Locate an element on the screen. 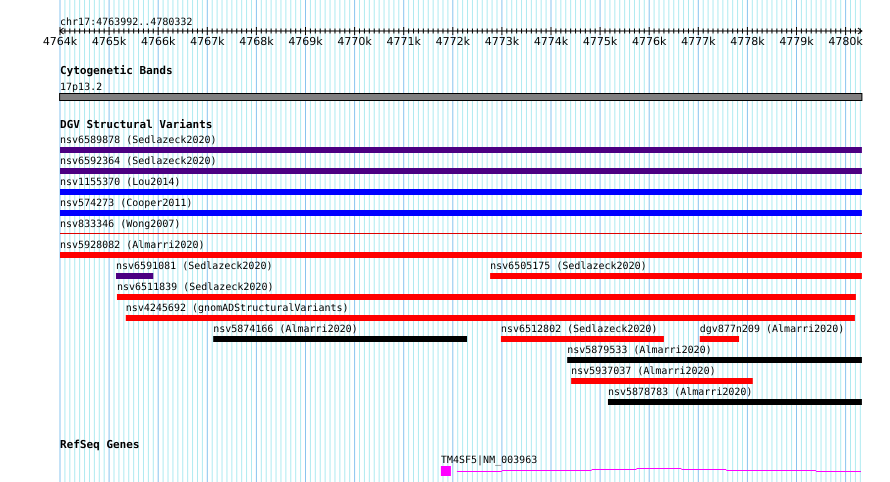 Image resolution: width=890 pixels, height=482 pixels. tick-label: 4765k is located at coordinates (109, 41).